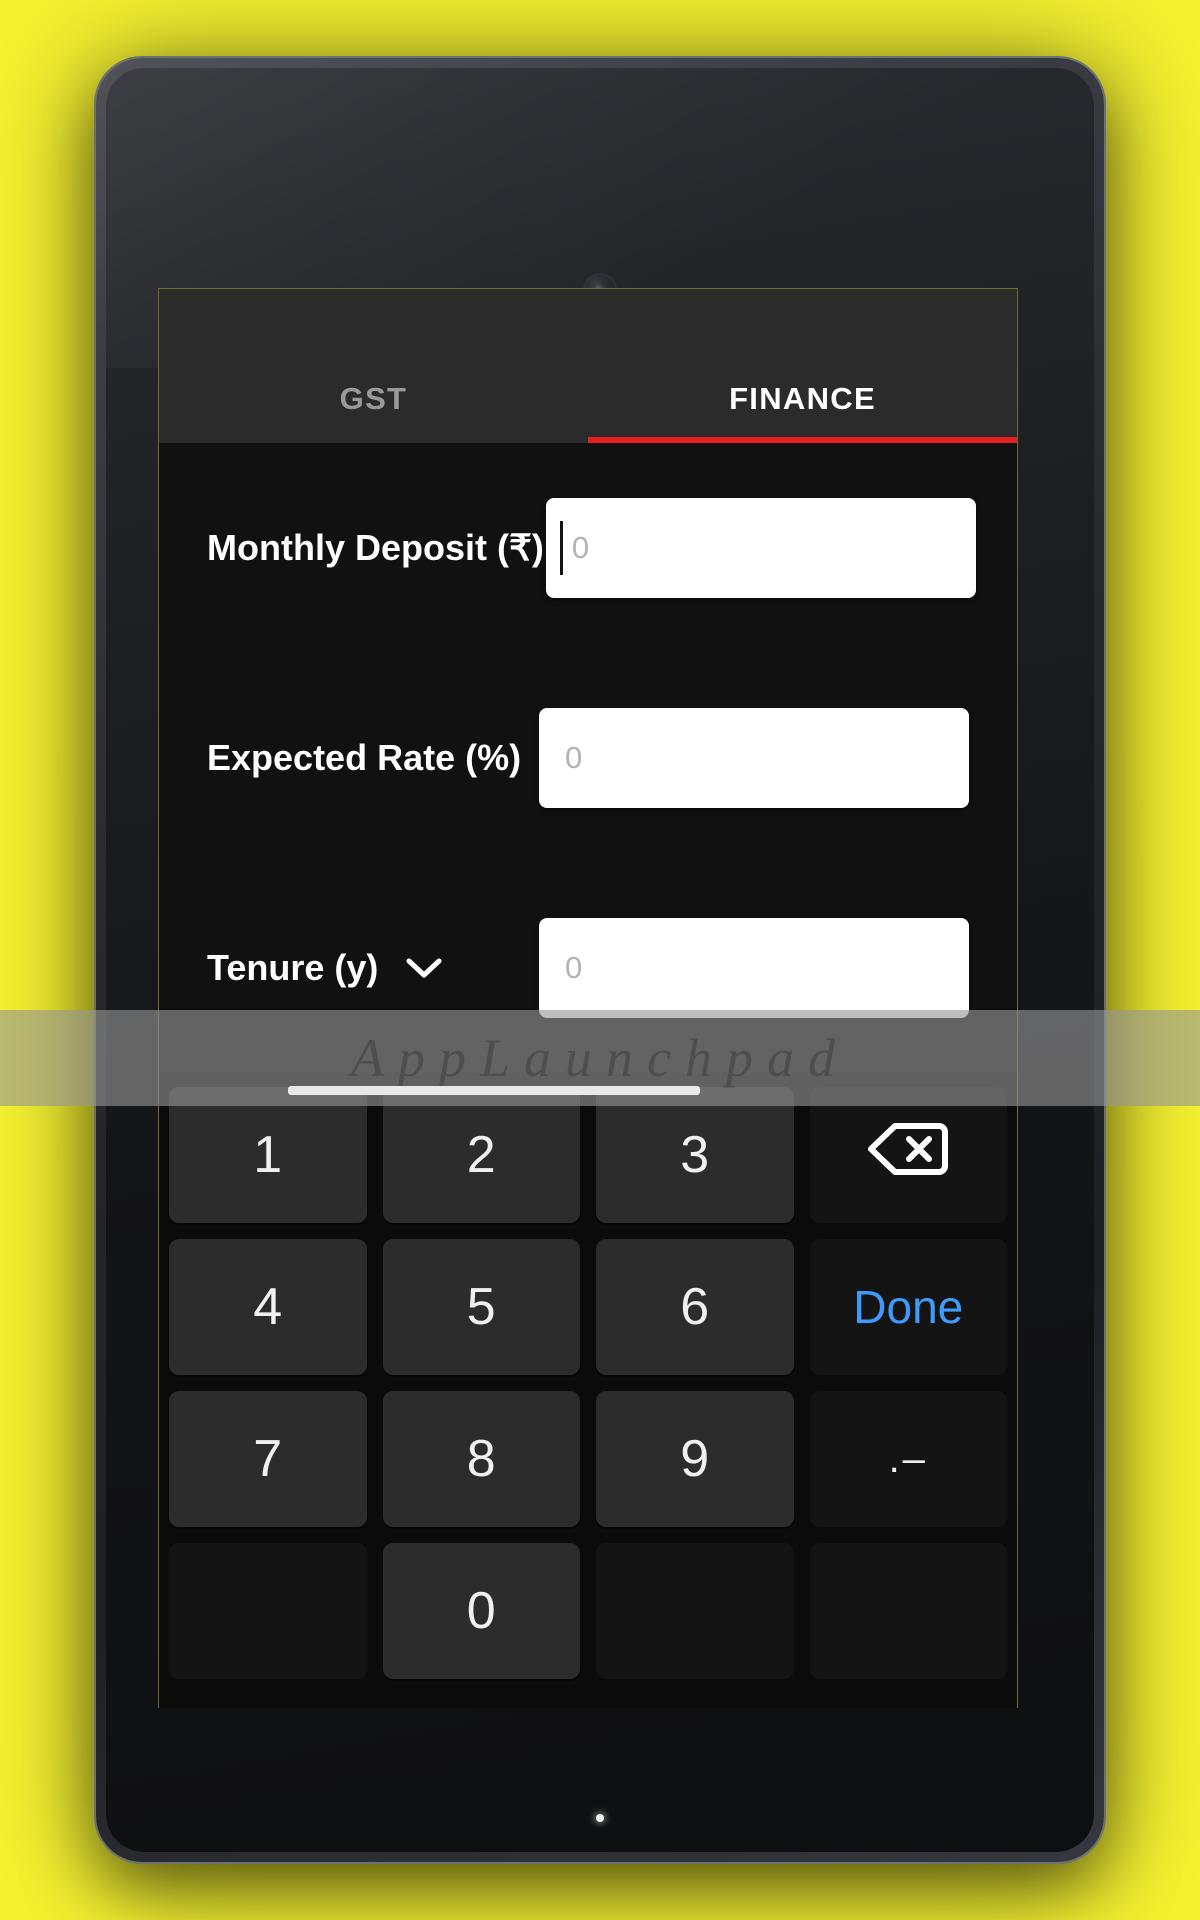  I want to click on monthly-deposit-placeholder: 0, so click(580, 547).